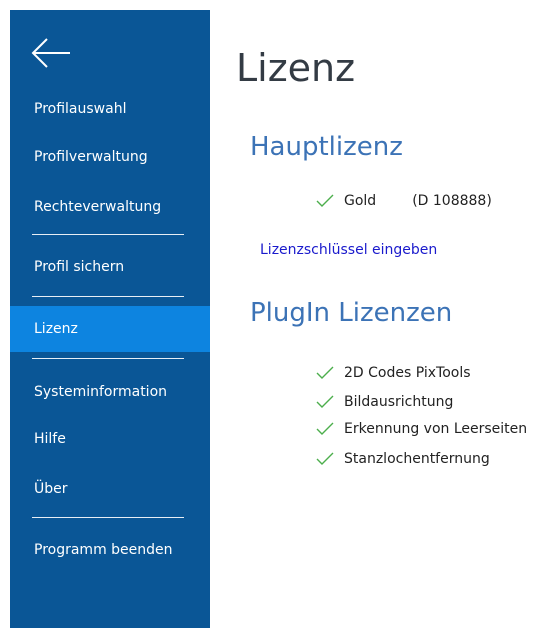 This screenshot has width=542, height=628. What do you see at coordinates (110, 489) in the screenshot?
I see `sidebar-item-ueber: Über` at bounding box center [110, 489].